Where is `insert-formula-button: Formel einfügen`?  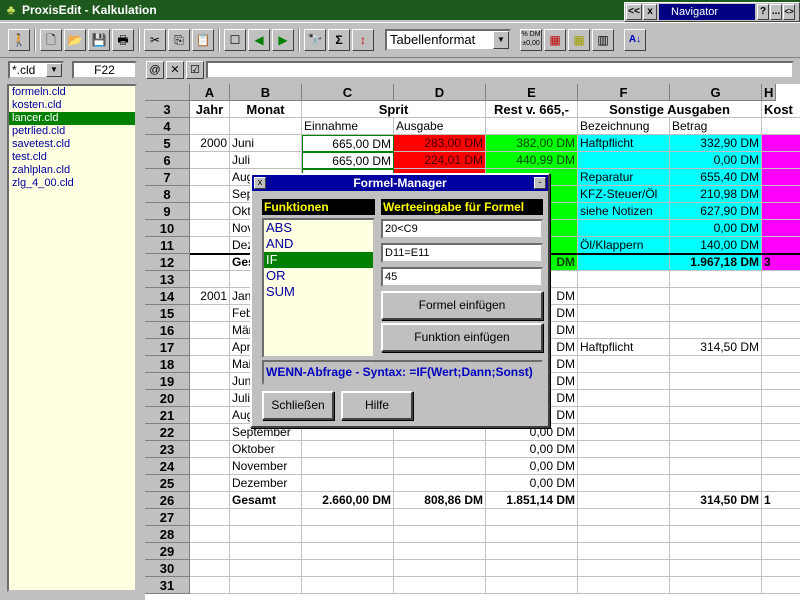
insert-formula-button: Formel einfügen is located at coordinates (462, 305).